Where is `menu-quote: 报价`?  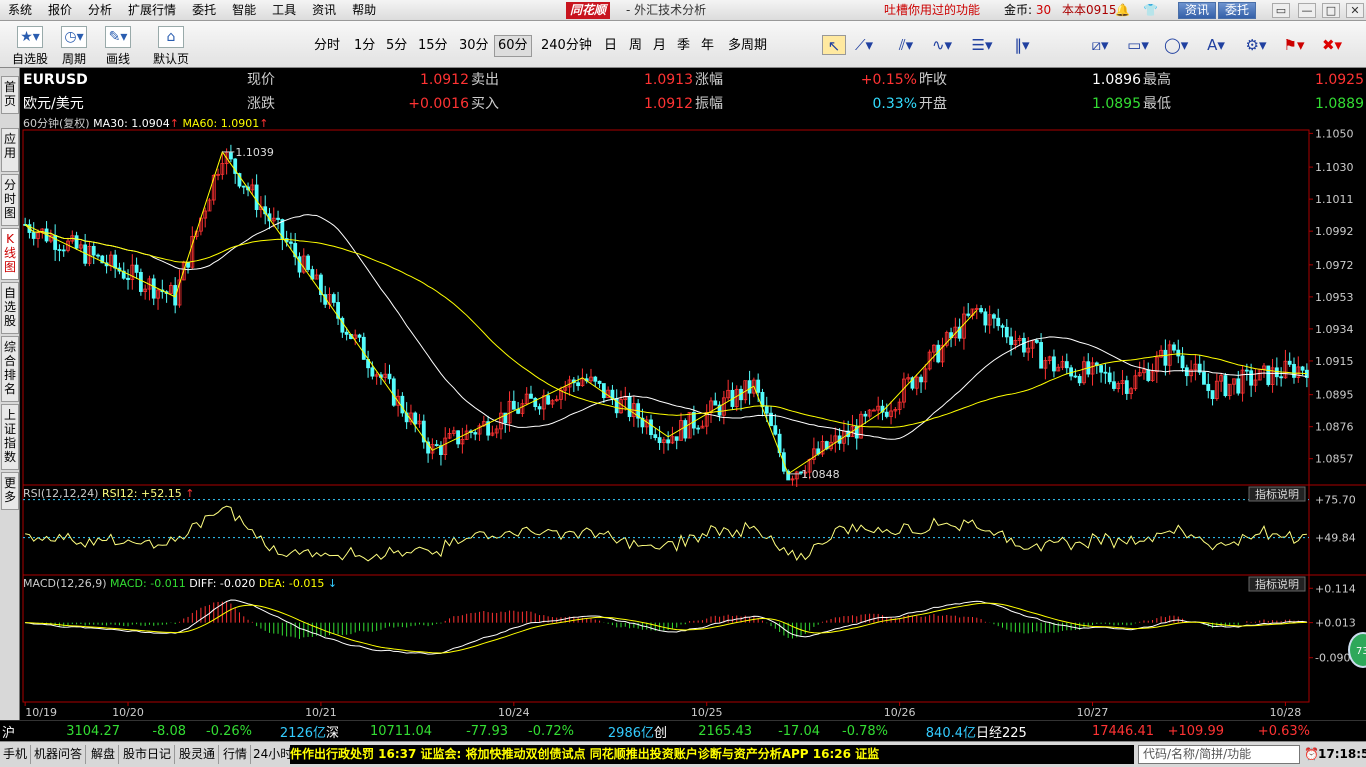
menu-quote: 报价 is located at coordinates (60, 10).